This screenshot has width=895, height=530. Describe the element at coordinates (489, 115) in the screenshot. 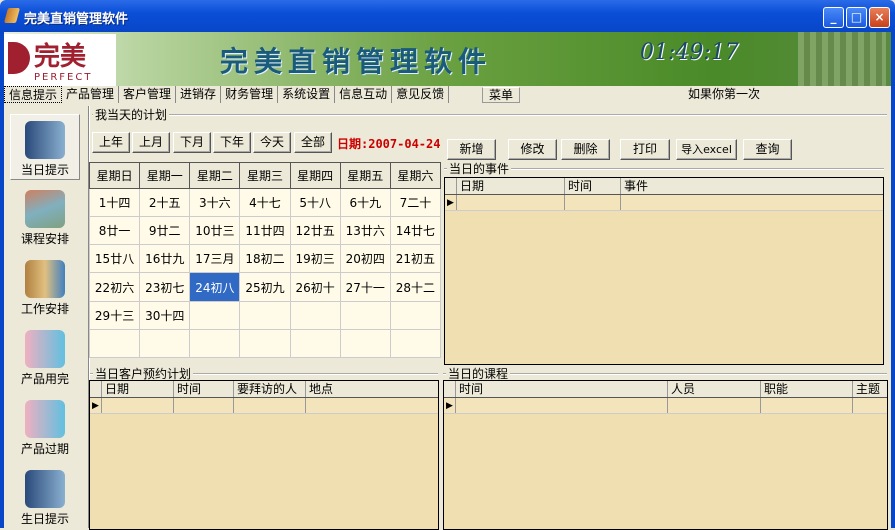

I see `divider` at that location.